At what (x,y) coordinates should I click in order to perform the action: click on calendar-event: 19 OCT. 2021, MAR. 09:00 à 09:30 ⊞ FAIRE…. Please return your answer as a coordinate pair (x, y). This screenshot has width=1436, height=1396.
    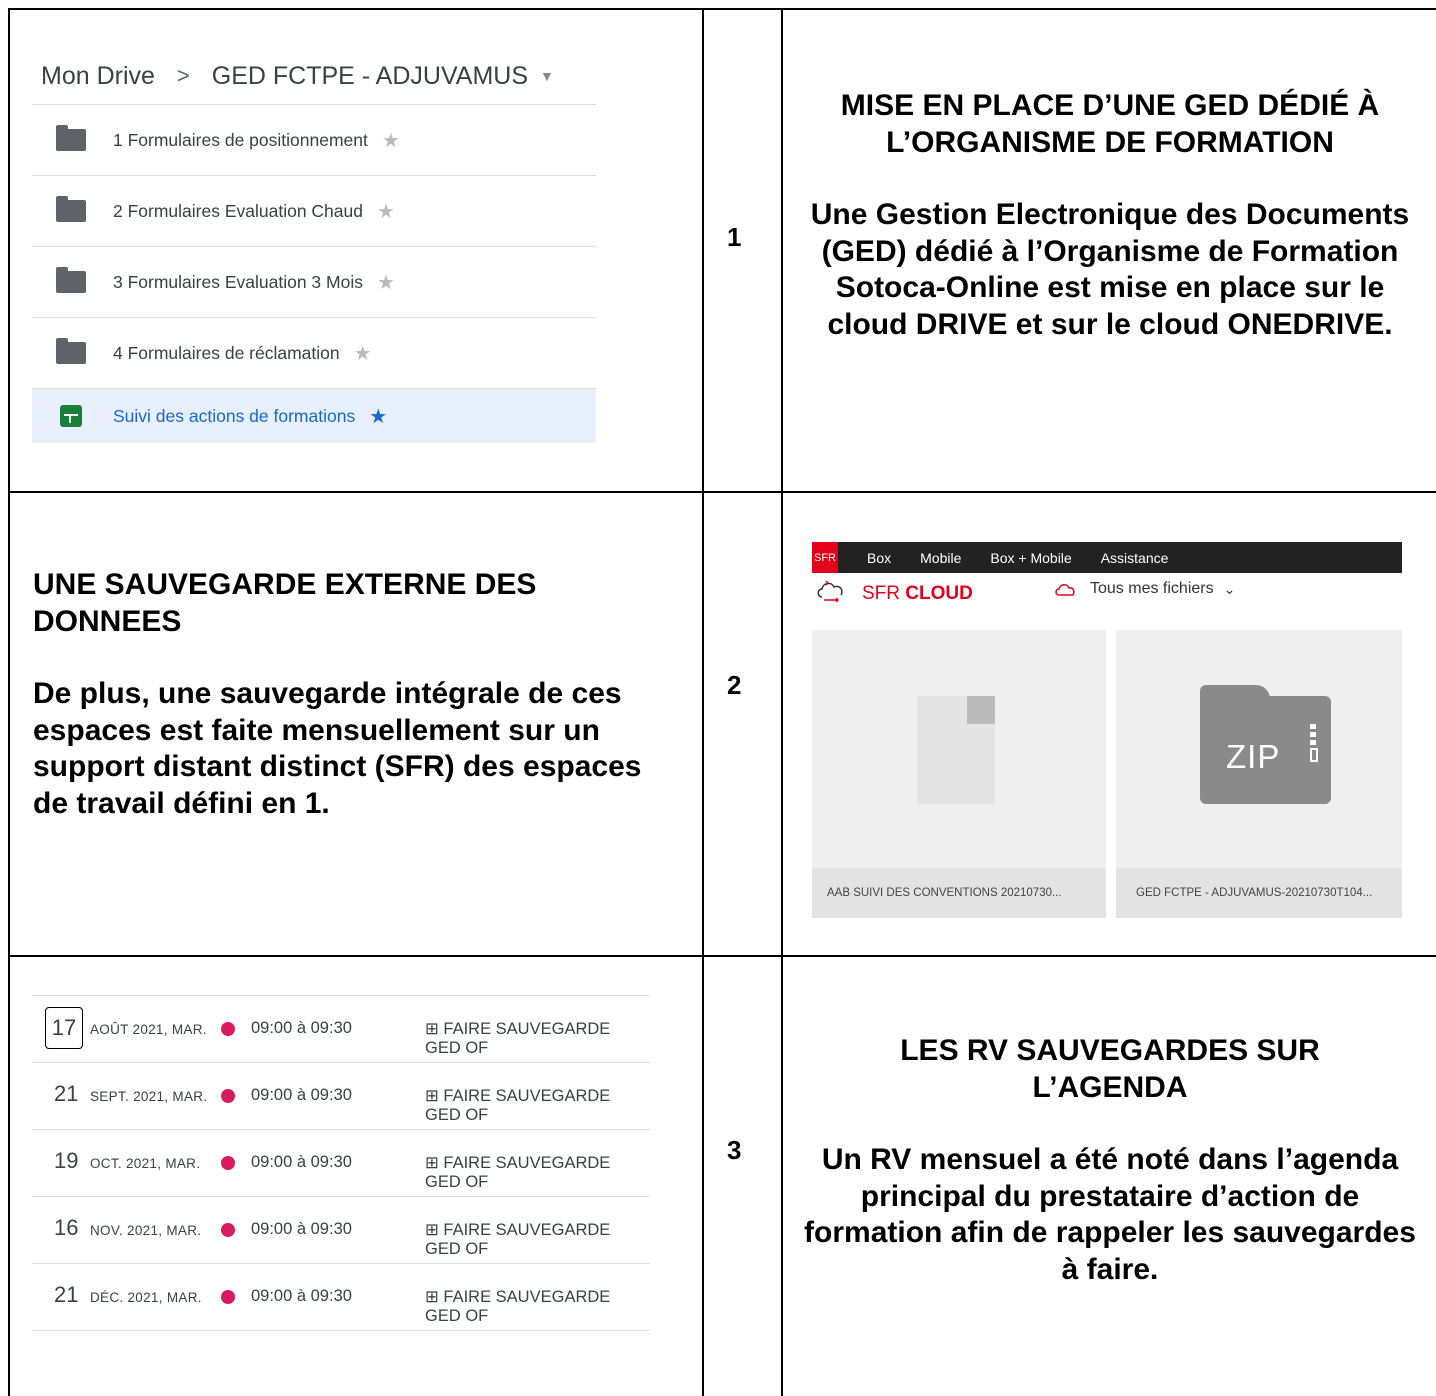
    Looking at the image, I should click on (341, 1162).